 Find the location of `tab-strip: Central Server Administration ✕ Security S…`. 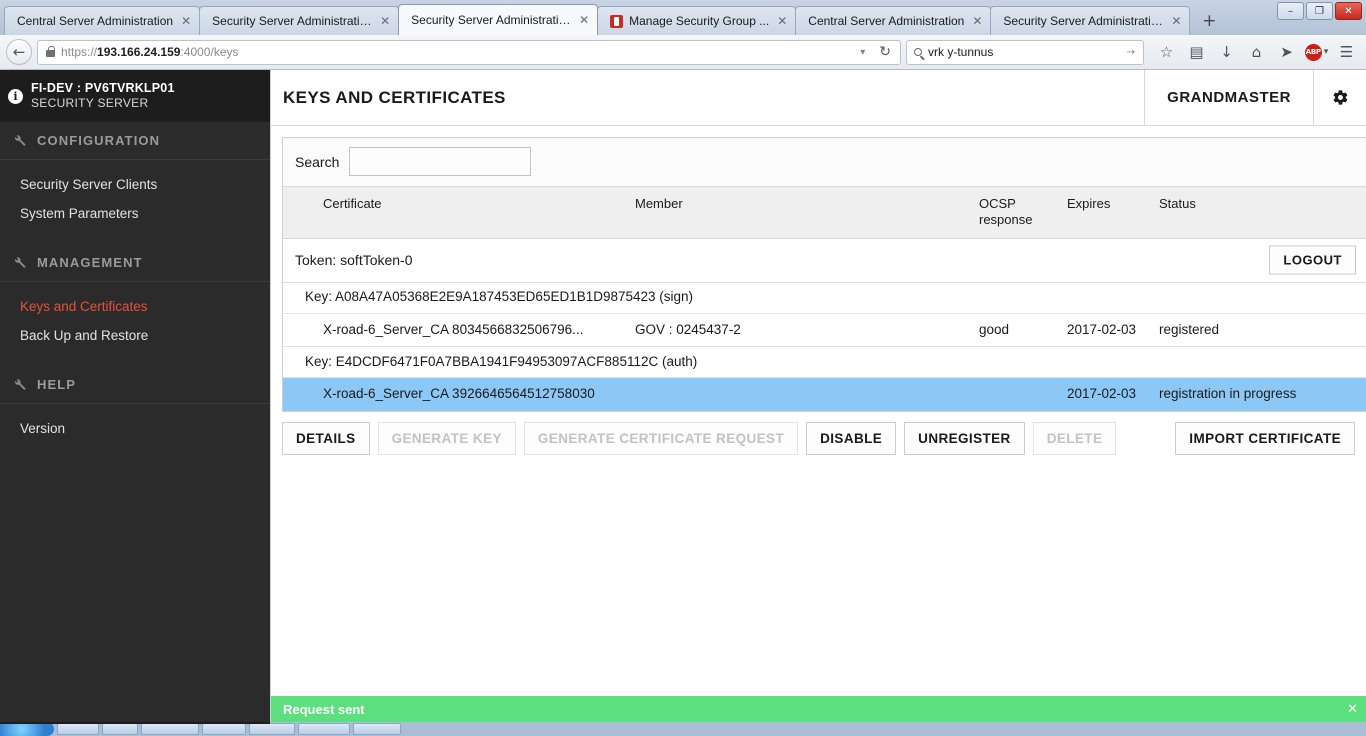

tab-strip: Central Server Administration ✕ Security S… is located at coordinates (683, 17).